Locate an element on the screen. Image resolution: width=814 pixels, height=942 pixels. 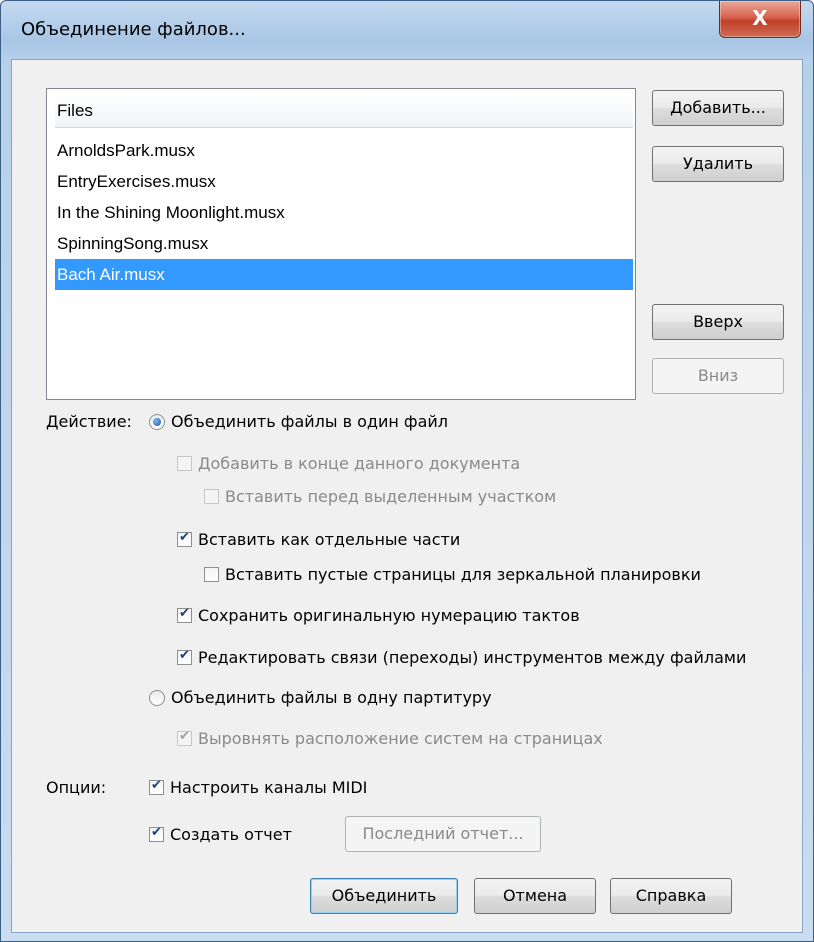
move-up-button: Вверх is located at coordinates (718, 322).